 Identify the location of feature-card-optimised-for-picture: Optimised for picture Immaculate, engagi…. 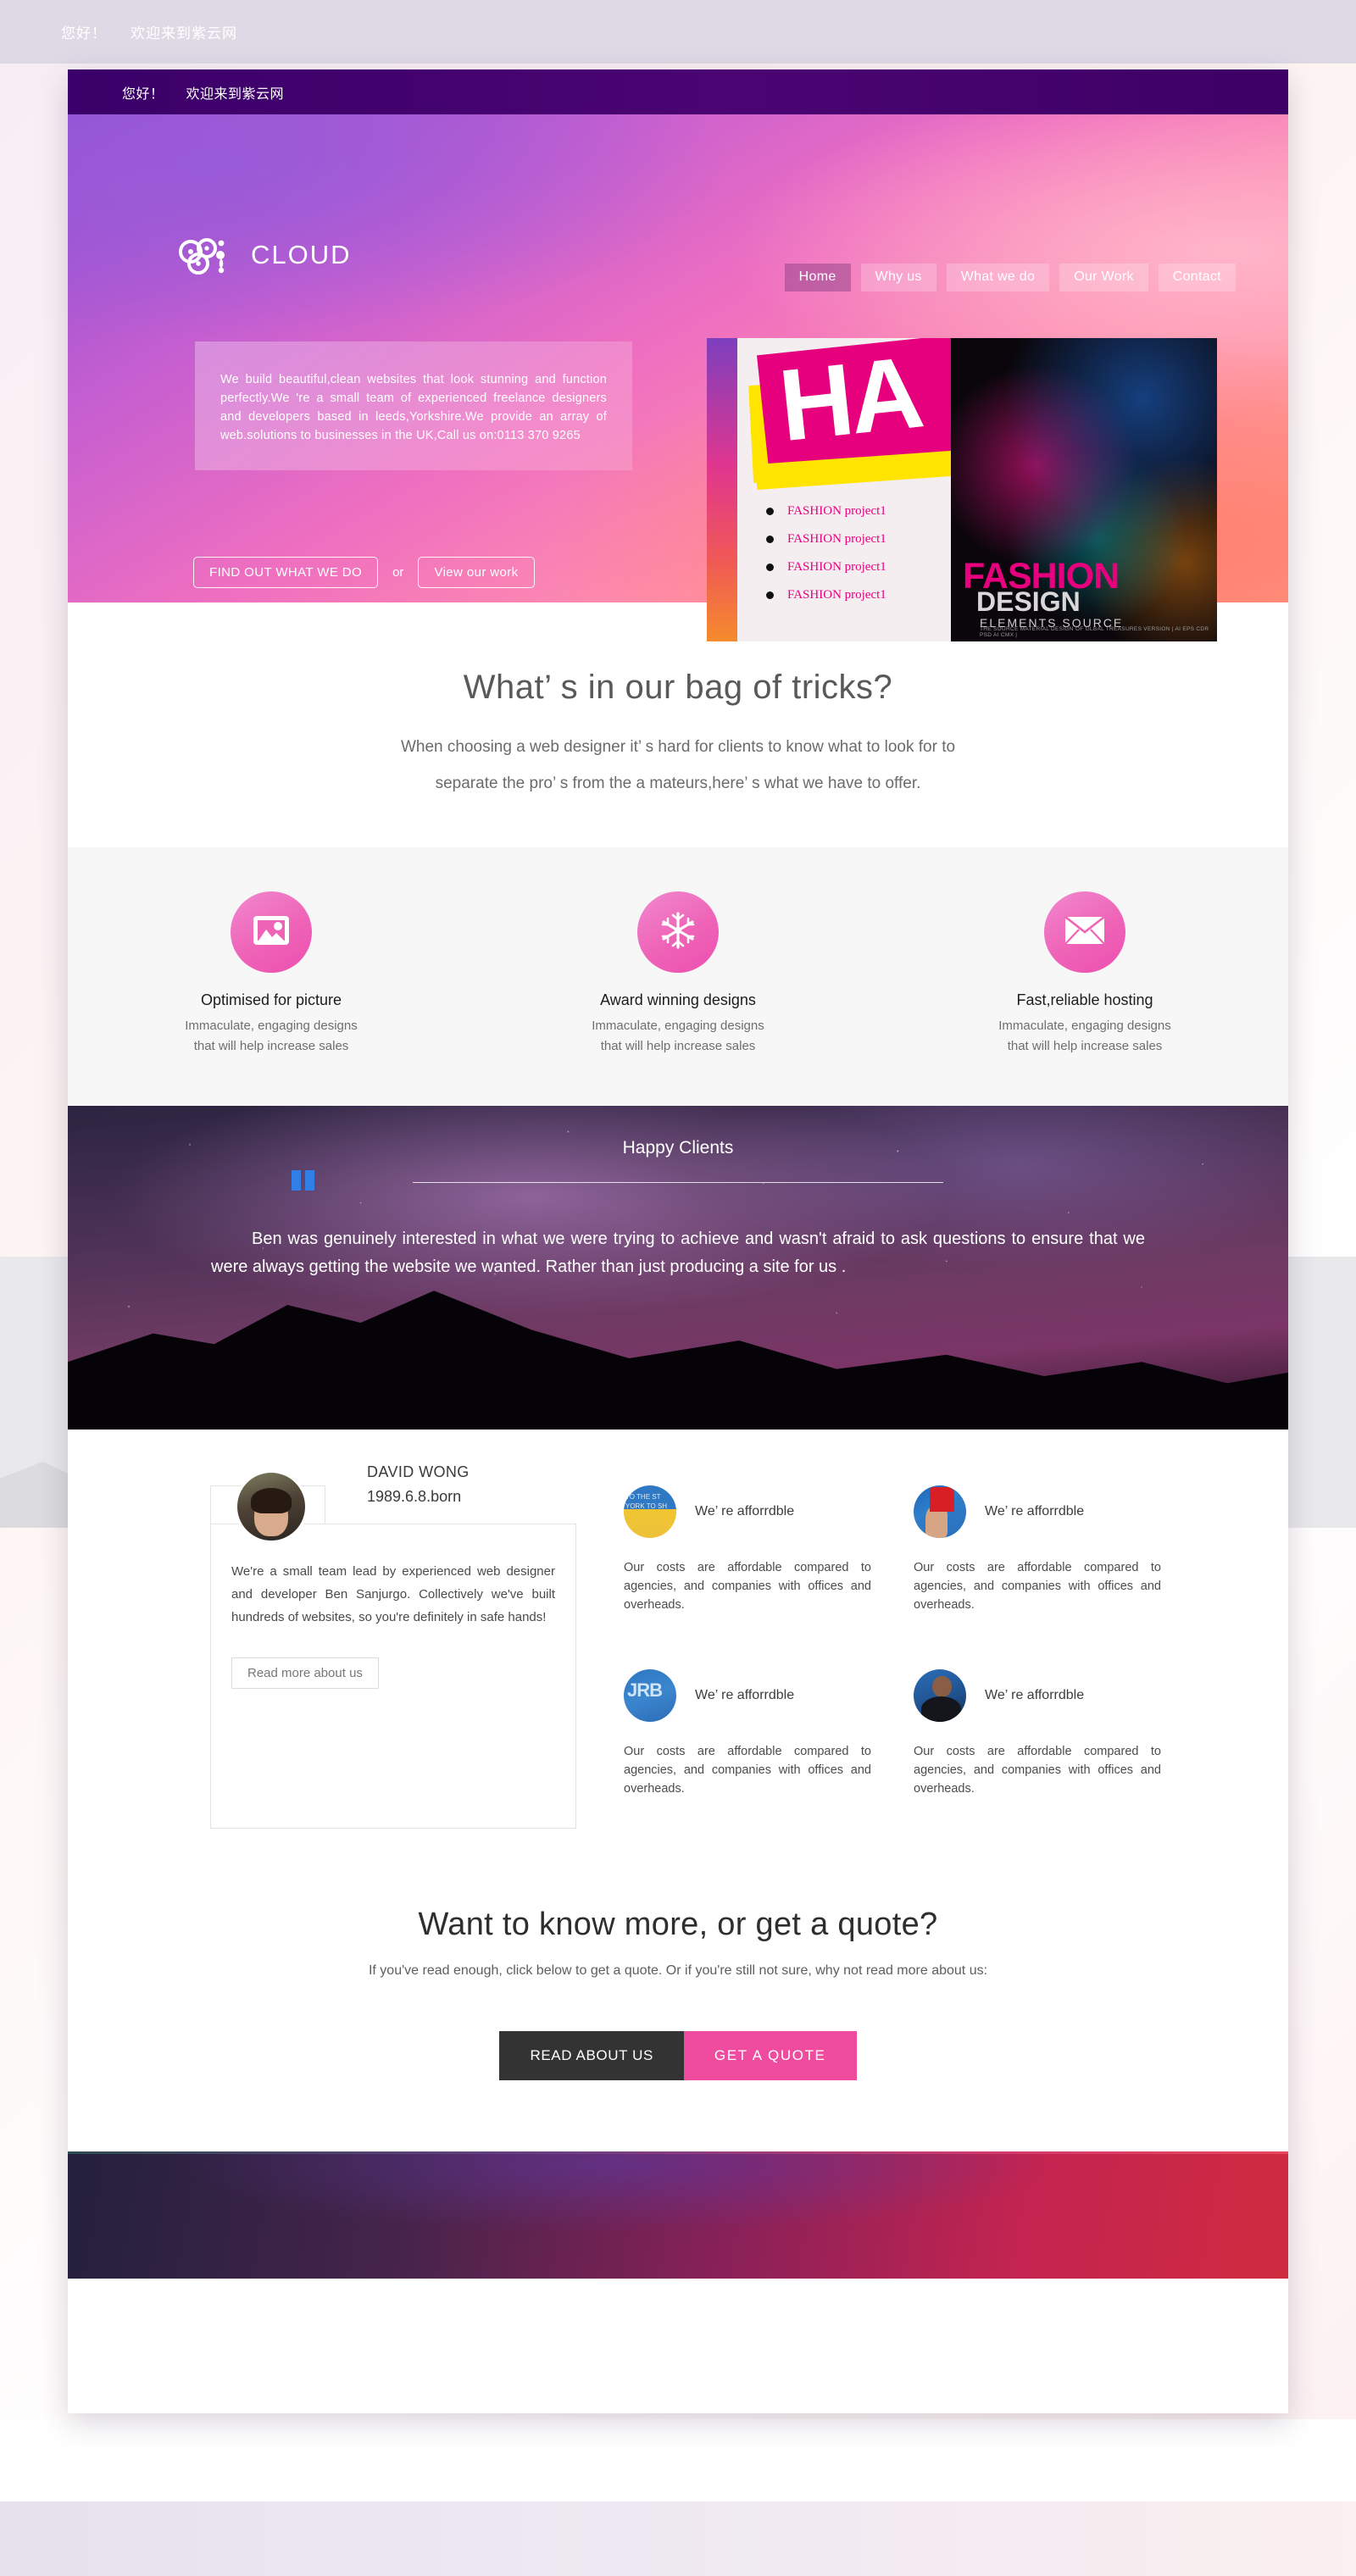
(272, 974).